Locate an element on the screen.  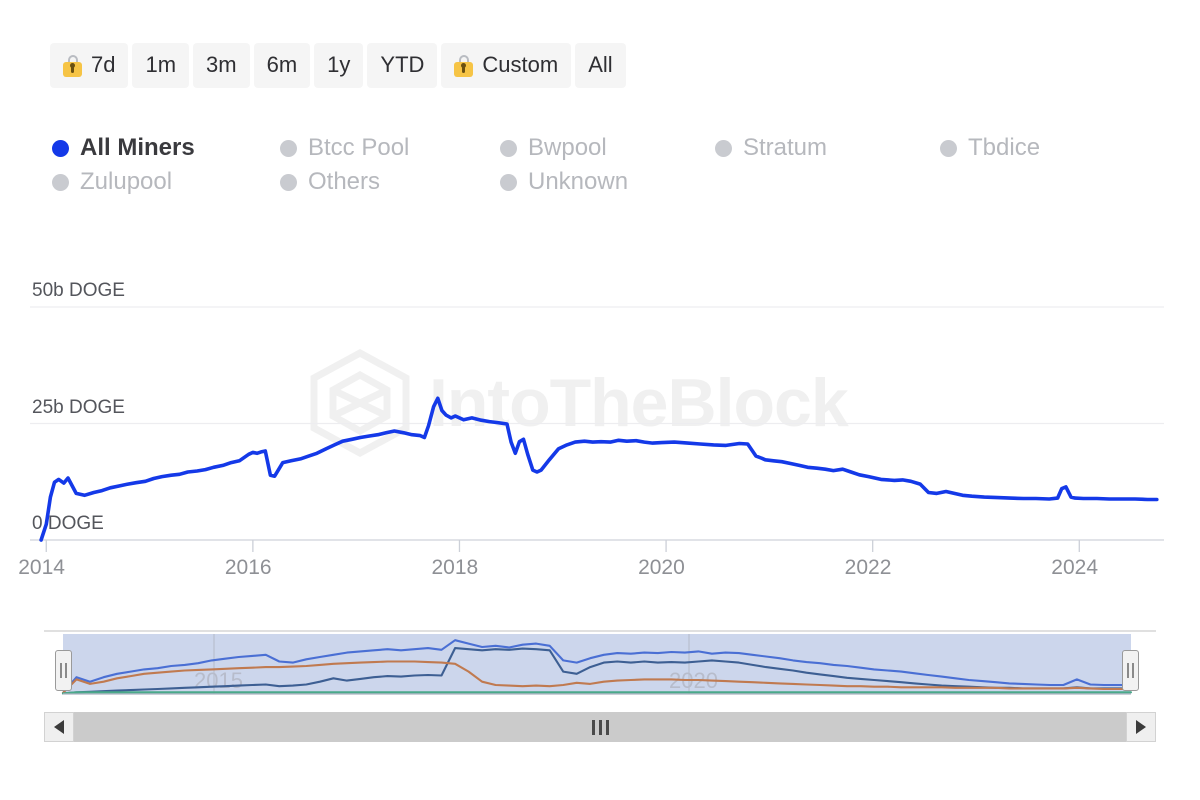
x-axis-tick-label: 2024 is located at coordinates (1074, 567).